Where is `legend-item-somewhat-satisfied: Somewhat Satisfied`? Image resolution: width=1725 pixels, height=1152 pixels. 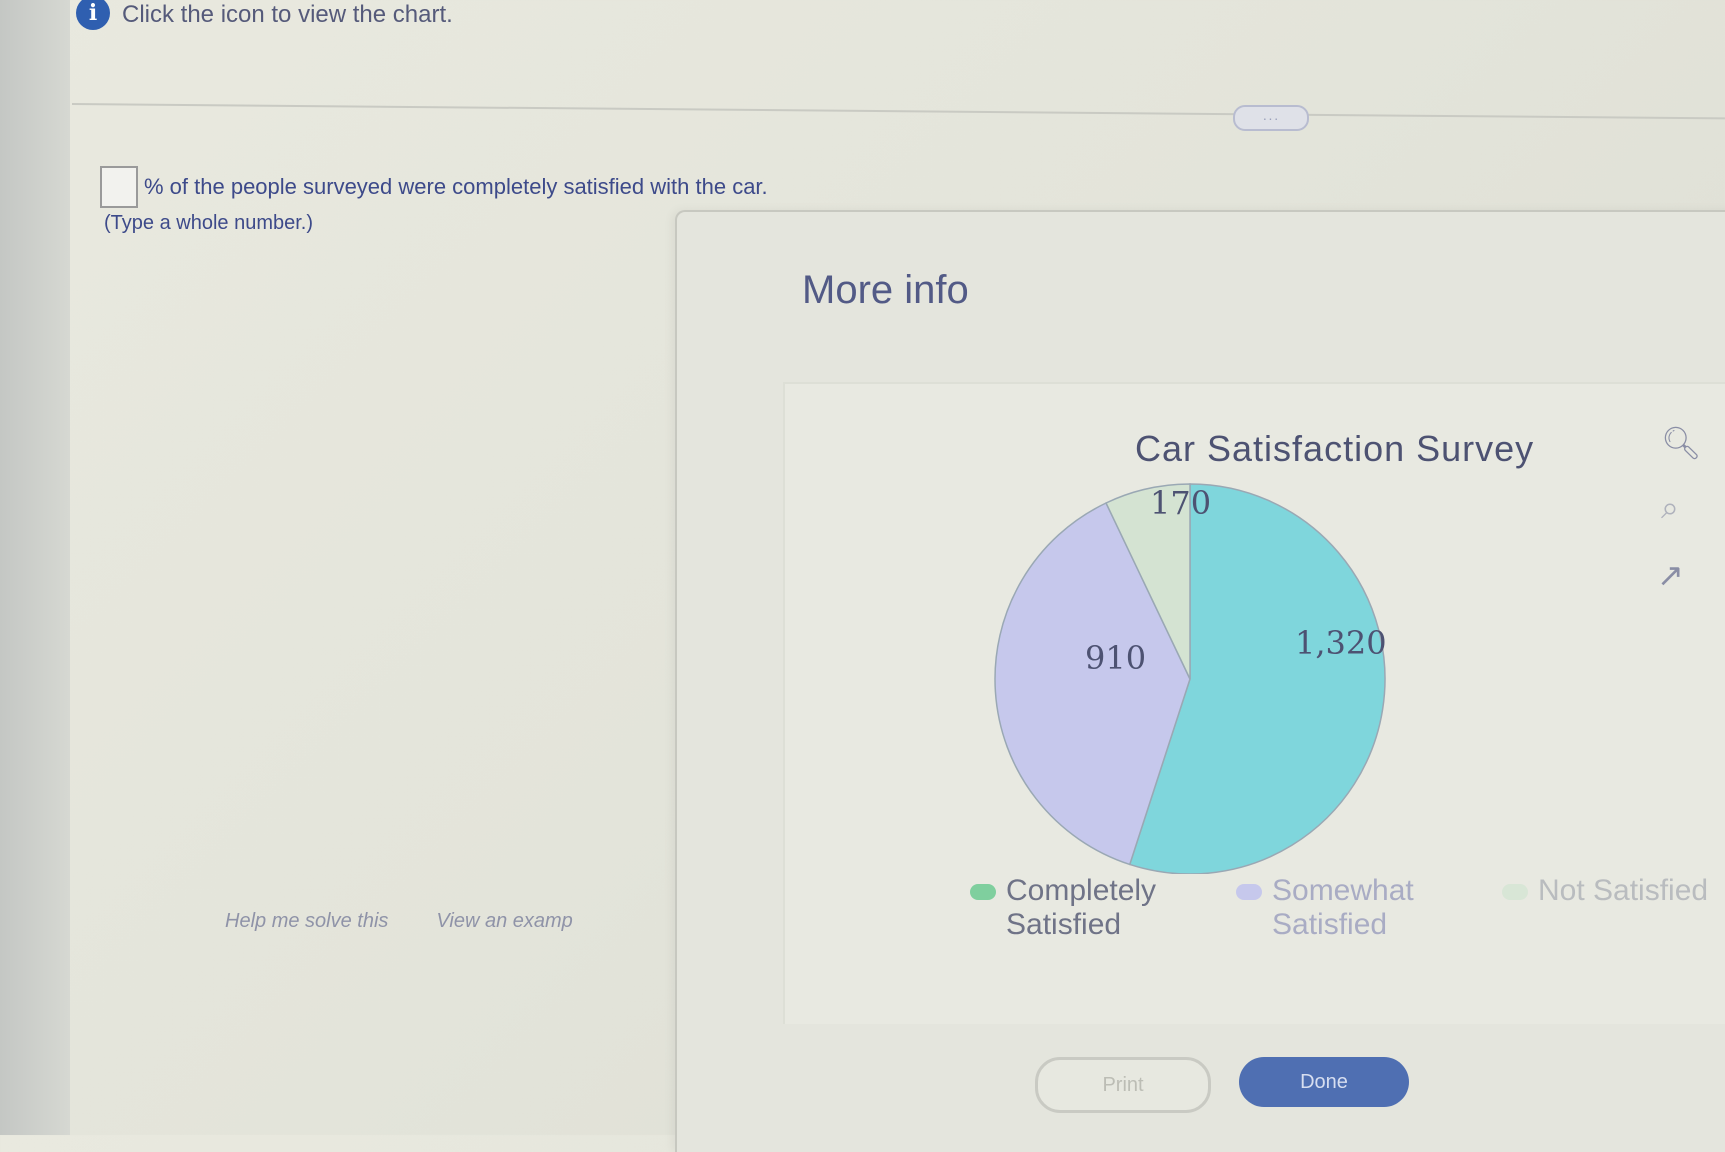
legend-item-somewhat-satisfied: Somewhat Satisfied is located at coordinates (1354, 908).